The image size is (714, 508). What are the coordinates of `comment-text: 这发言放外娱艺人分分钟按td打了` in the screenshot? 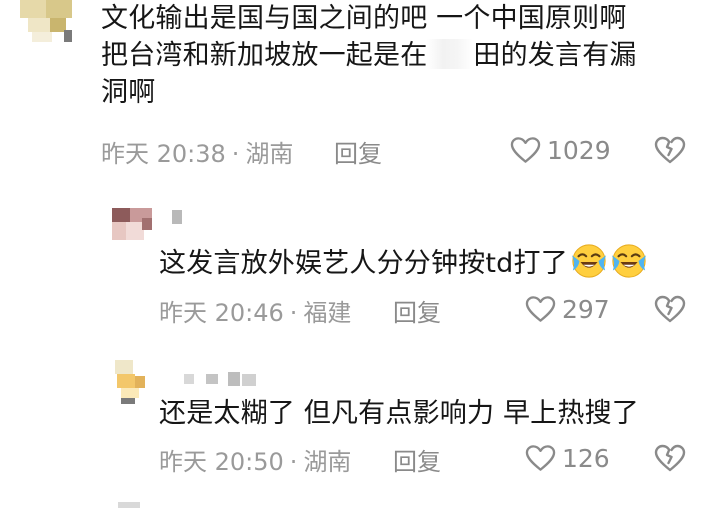 It's located at (403, 262).